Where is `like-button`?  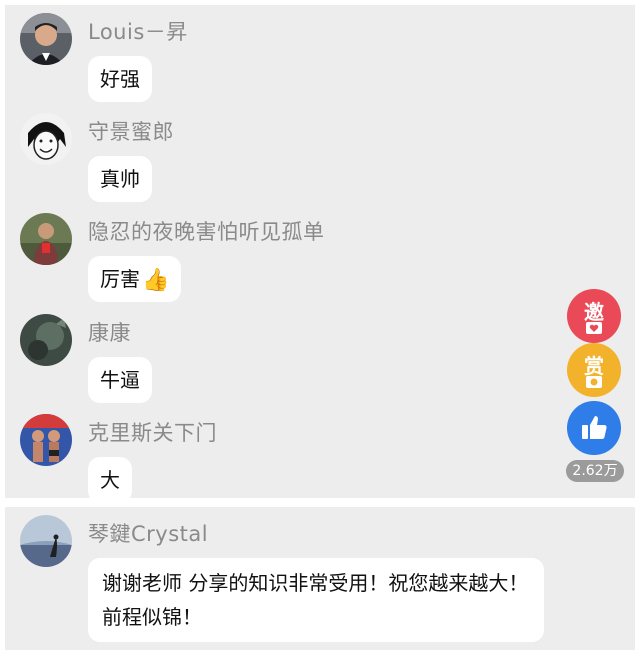 like-button is located at coordinates (594, 428).